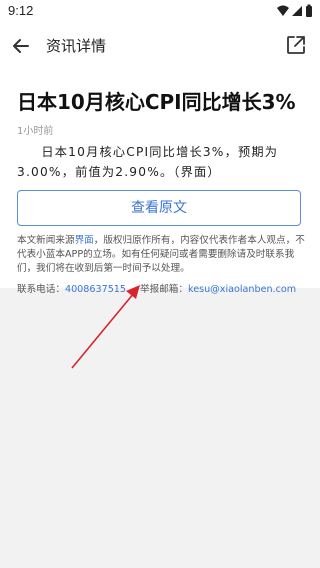 This screenshot has height=568, width=320. What do you see at coordinates (21, 46) in the screenshot?
I see `back-arrow-icon` at bounding box center [21, 46].